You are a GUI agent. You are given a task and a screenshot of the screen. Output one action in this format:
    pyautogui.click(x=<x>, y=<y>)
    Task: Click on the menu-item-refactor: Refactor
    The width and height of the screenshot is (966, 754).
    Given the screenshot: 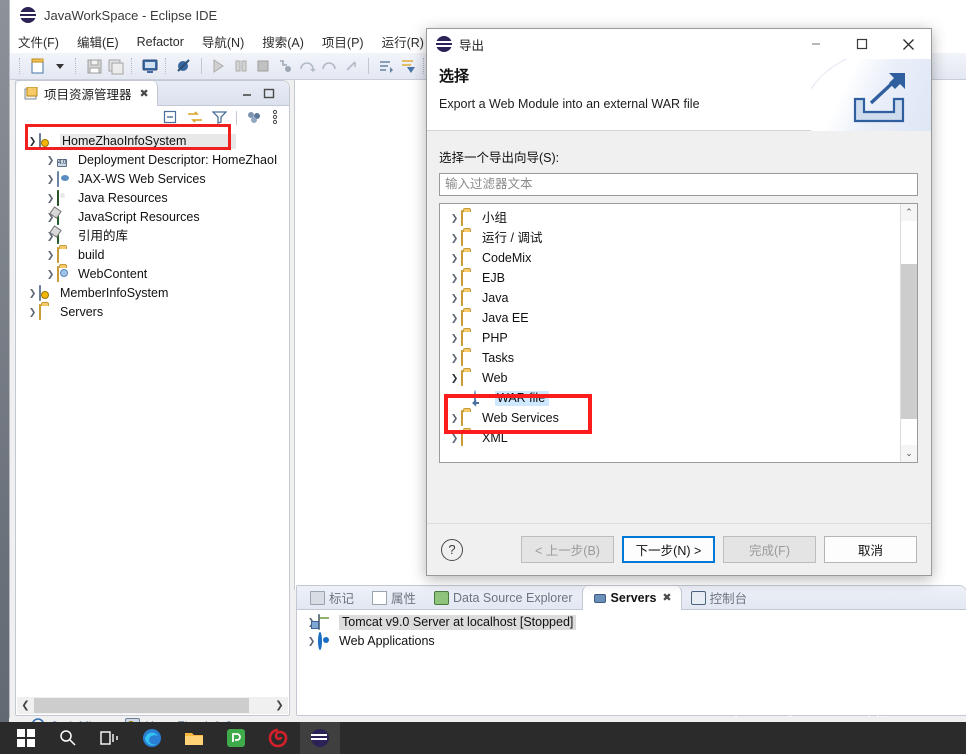 What is the action you would take?
    pyautogui.click(x=160, y=42)
    